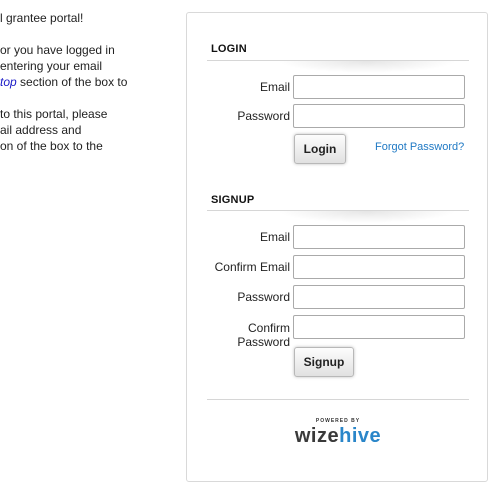 The height and width of the screenshot is (500, 500). What do you see at coordinates (379, 87) in the screenshot?
I see `login-email-input` at bounding box center [379, 87].